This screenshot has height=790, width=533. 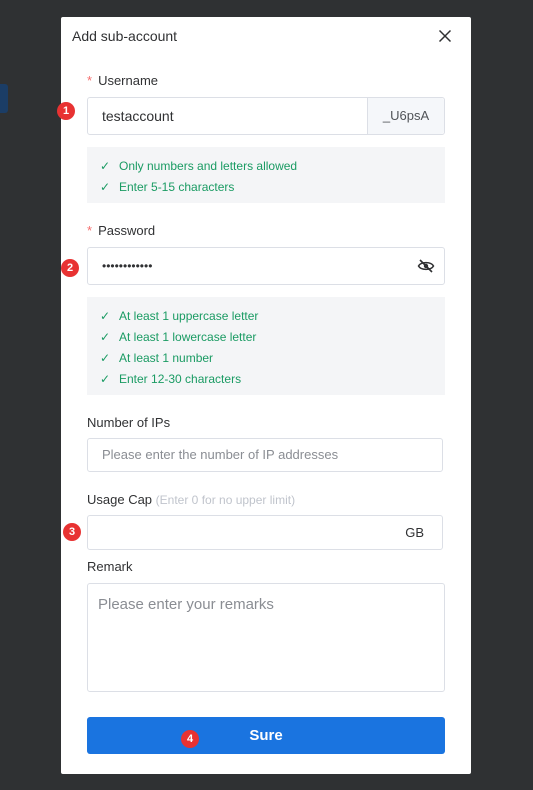 What do you see at coordinates (405, 116) in the screenshot?
I see `username-suffix: _U6psA` at bounding box center [405, 116].